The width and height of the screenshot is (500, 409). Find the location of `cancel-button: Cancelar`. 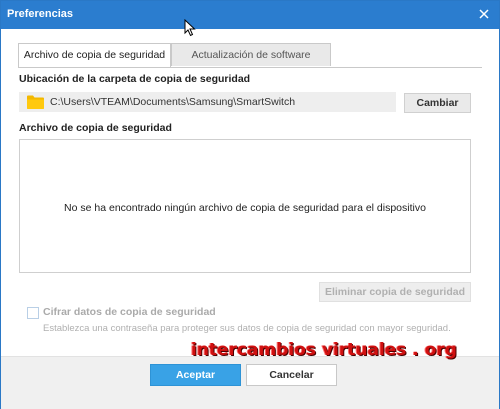

cancel-button: Cancelar is located at coordinates (291, 375).